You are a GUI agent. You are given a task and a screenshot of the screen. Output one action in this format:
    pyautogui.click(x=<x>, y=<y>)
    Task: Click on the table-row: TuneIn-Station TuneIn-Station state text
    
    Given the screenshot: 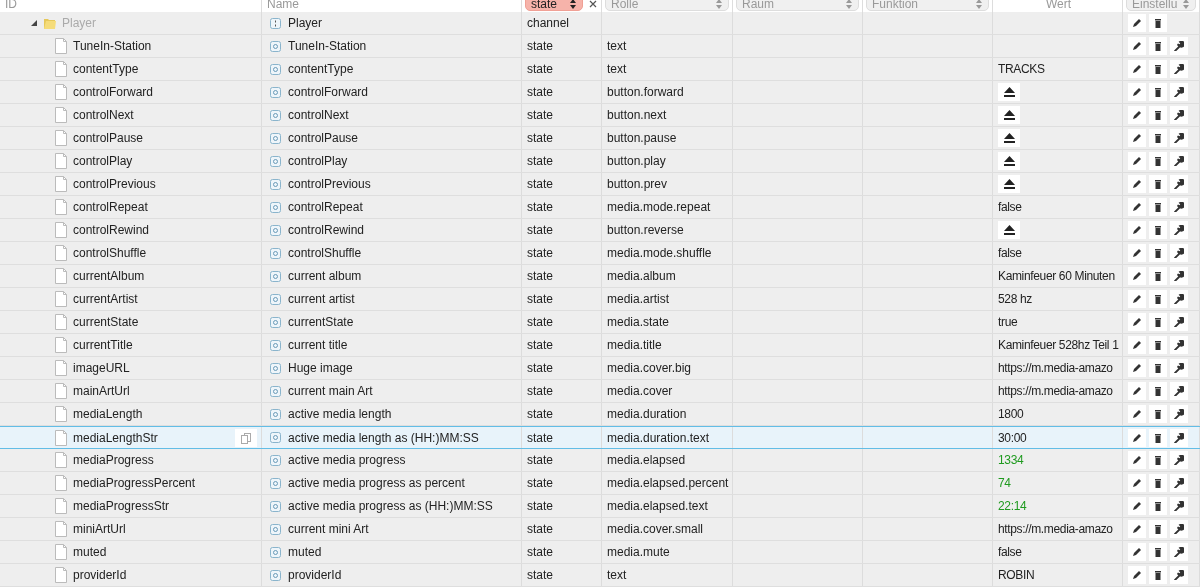 What is the action you would take?
    pyautogui.click(x=600, y=46)
    